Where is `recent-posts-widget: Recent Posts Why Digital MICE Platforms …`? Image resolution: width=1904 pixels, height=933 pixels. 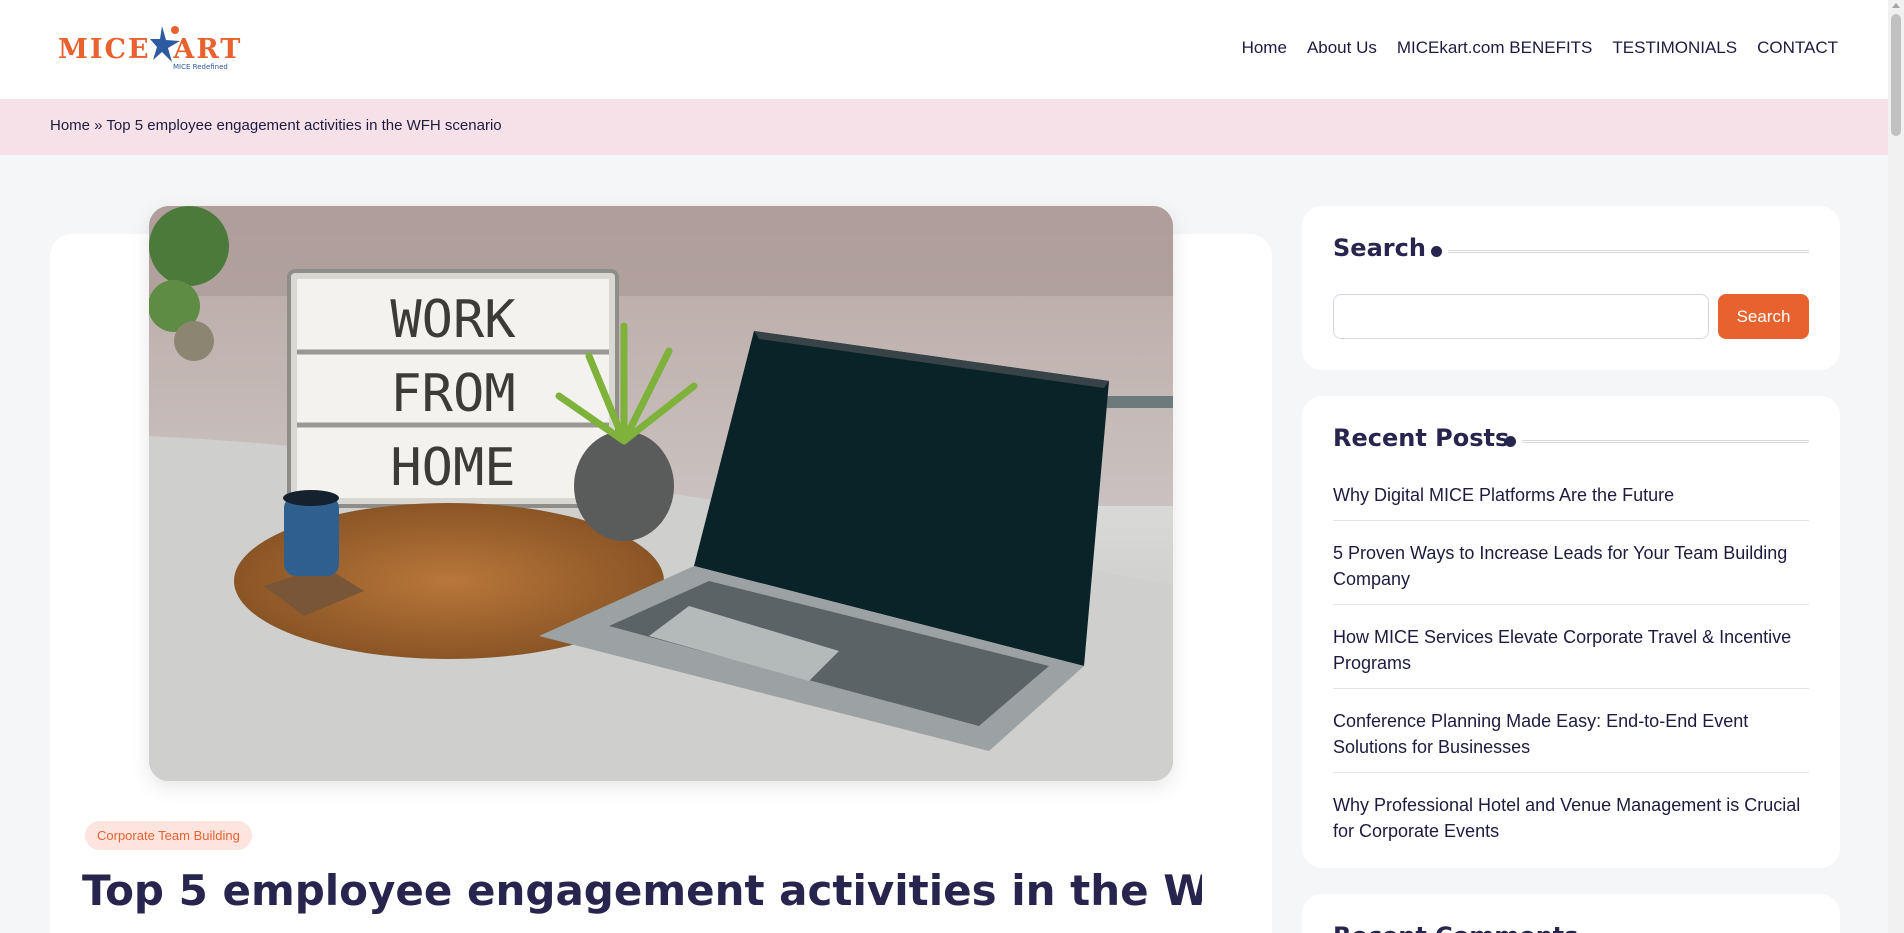 recent-posts-widget: Recent Posts Why Digital MICE Platforms … is located at coordinates (1571, 632).